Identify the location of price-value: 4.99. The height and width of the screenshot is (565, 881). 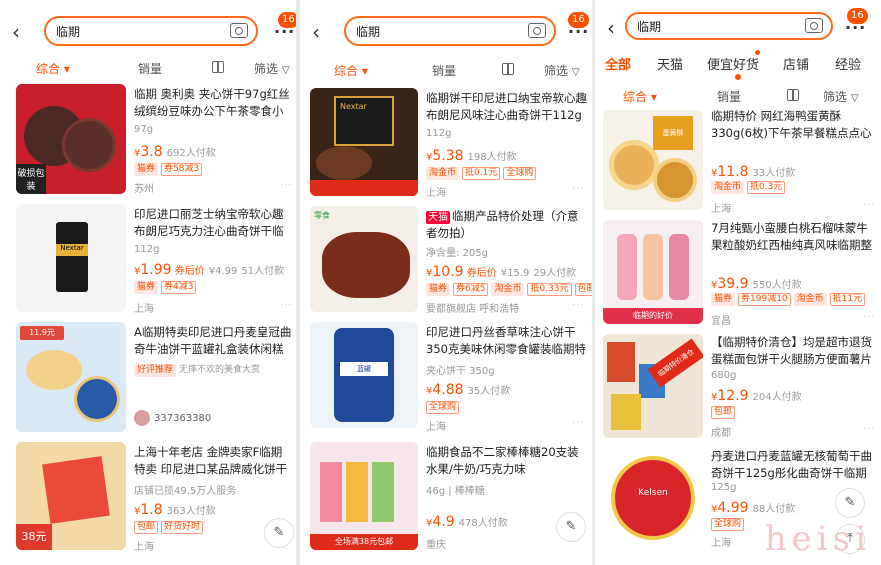
(733, 508).